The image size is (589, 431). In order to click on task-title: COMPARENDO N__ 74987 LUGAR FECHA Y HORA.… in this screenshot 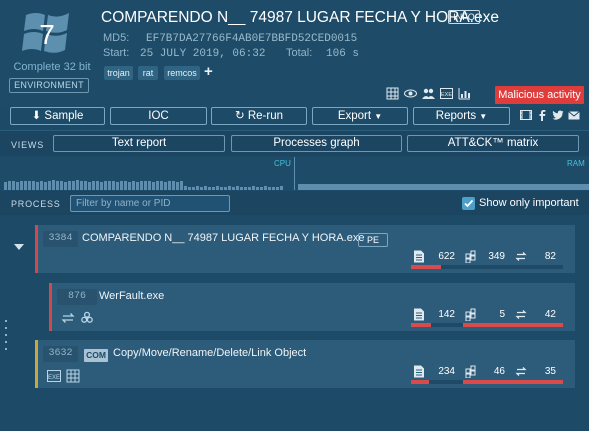, I will do `click(300, 17)`.